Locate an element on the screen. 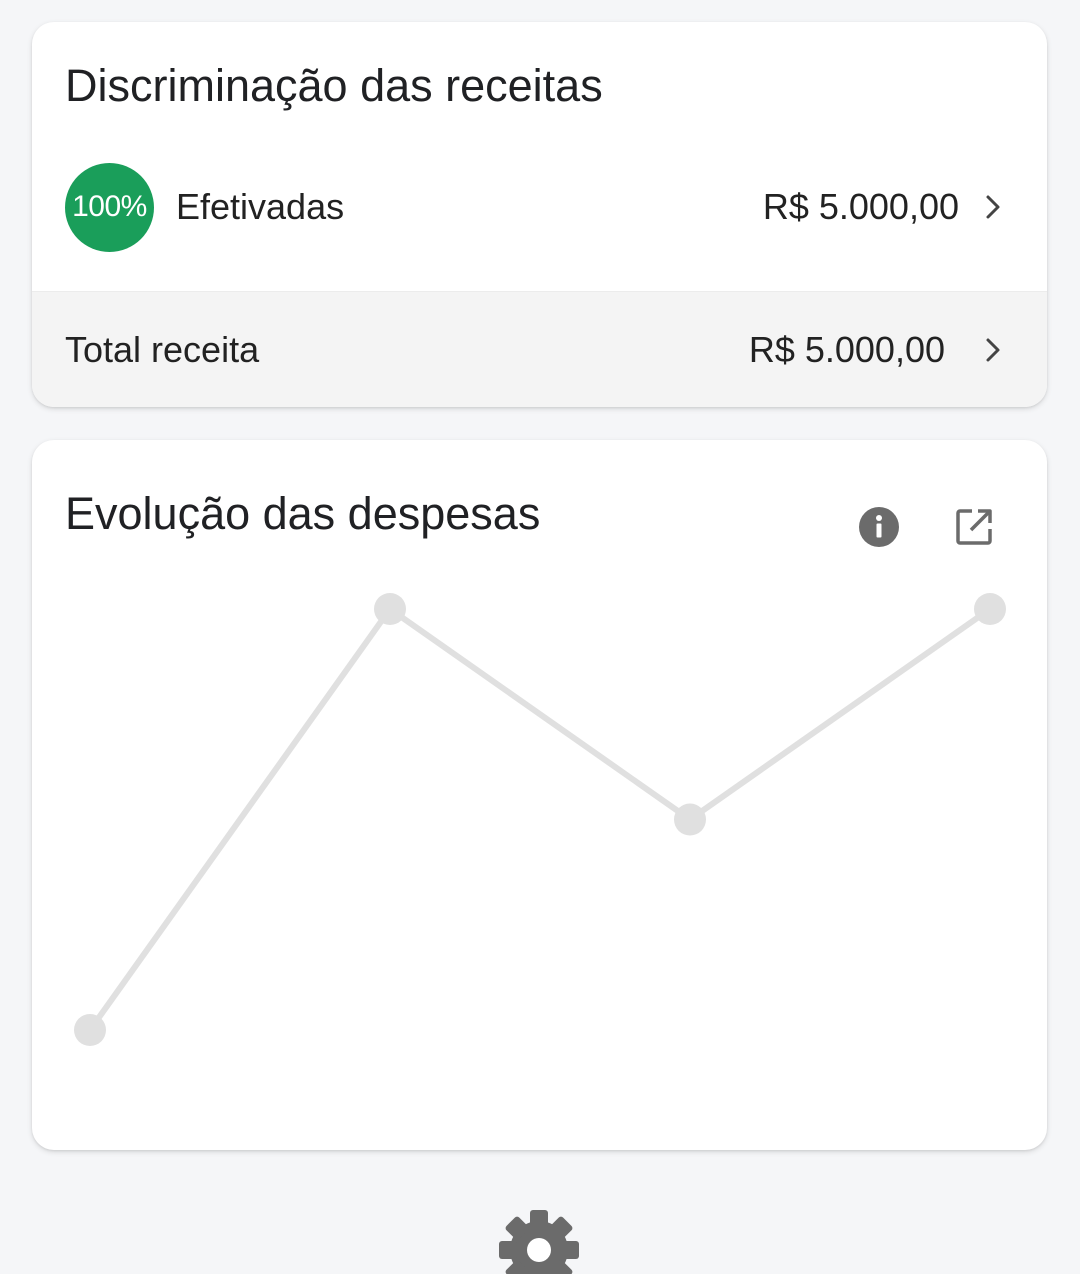 Image resolution: width=1080 pixels, height=1274 pixels. effective-income-label: Efetivadas is located at coordinates (260, 206).